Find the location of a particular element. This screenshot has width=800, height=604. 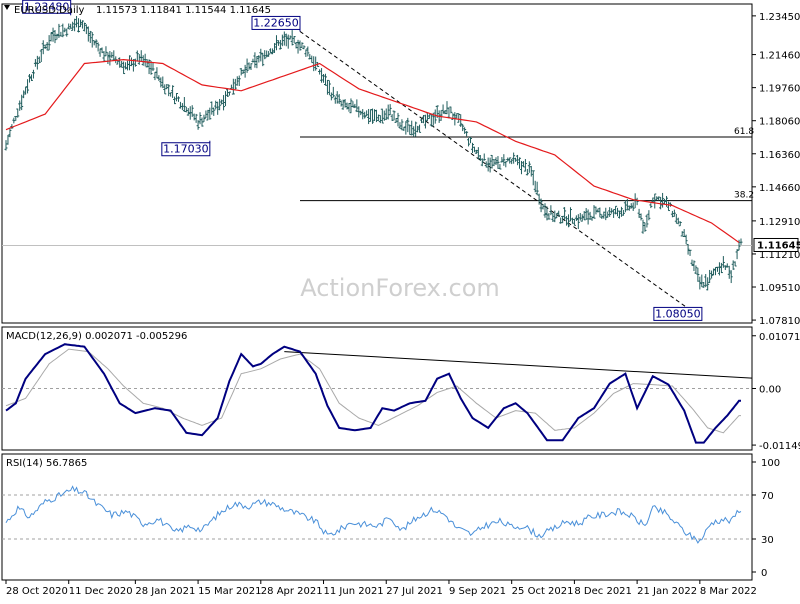

macd-tick-label: 0.00 is located at coordinates (770, 390).